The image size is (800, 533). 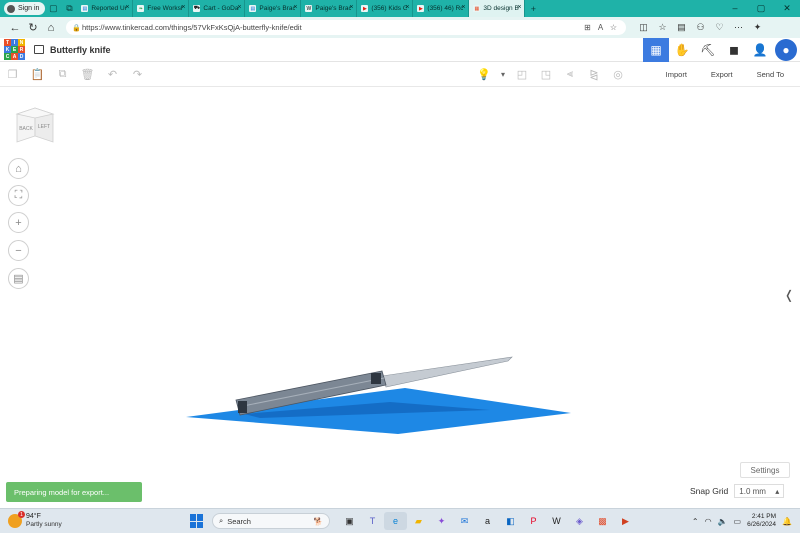 I want to click on chevron-down-icon: ▾, so click(x=503, y=74).